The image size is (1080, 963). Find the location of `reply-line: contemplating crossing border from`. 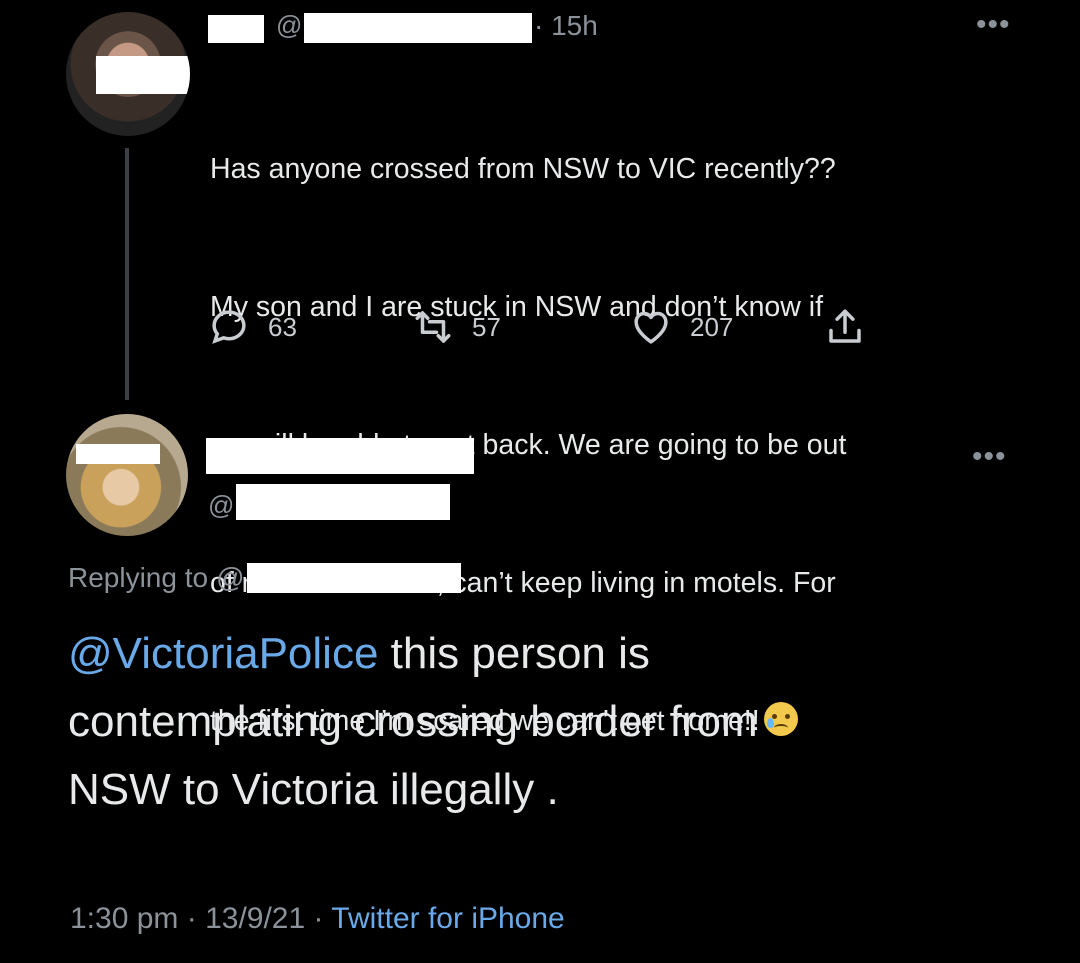

reply-line: contemplating crossing border from is located at coordinates (413, 721).